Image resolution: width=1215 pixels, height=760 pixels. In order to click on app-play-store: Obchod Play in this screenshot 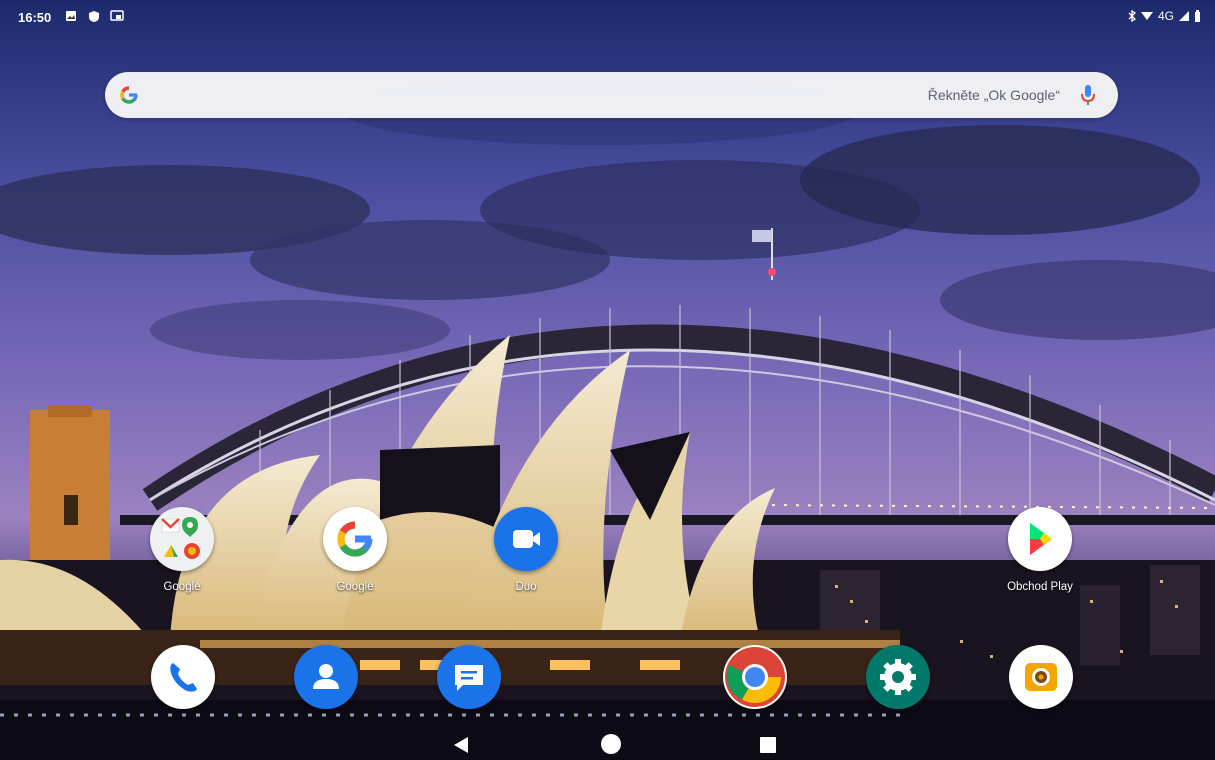, I will do `click(1040, 550)`.